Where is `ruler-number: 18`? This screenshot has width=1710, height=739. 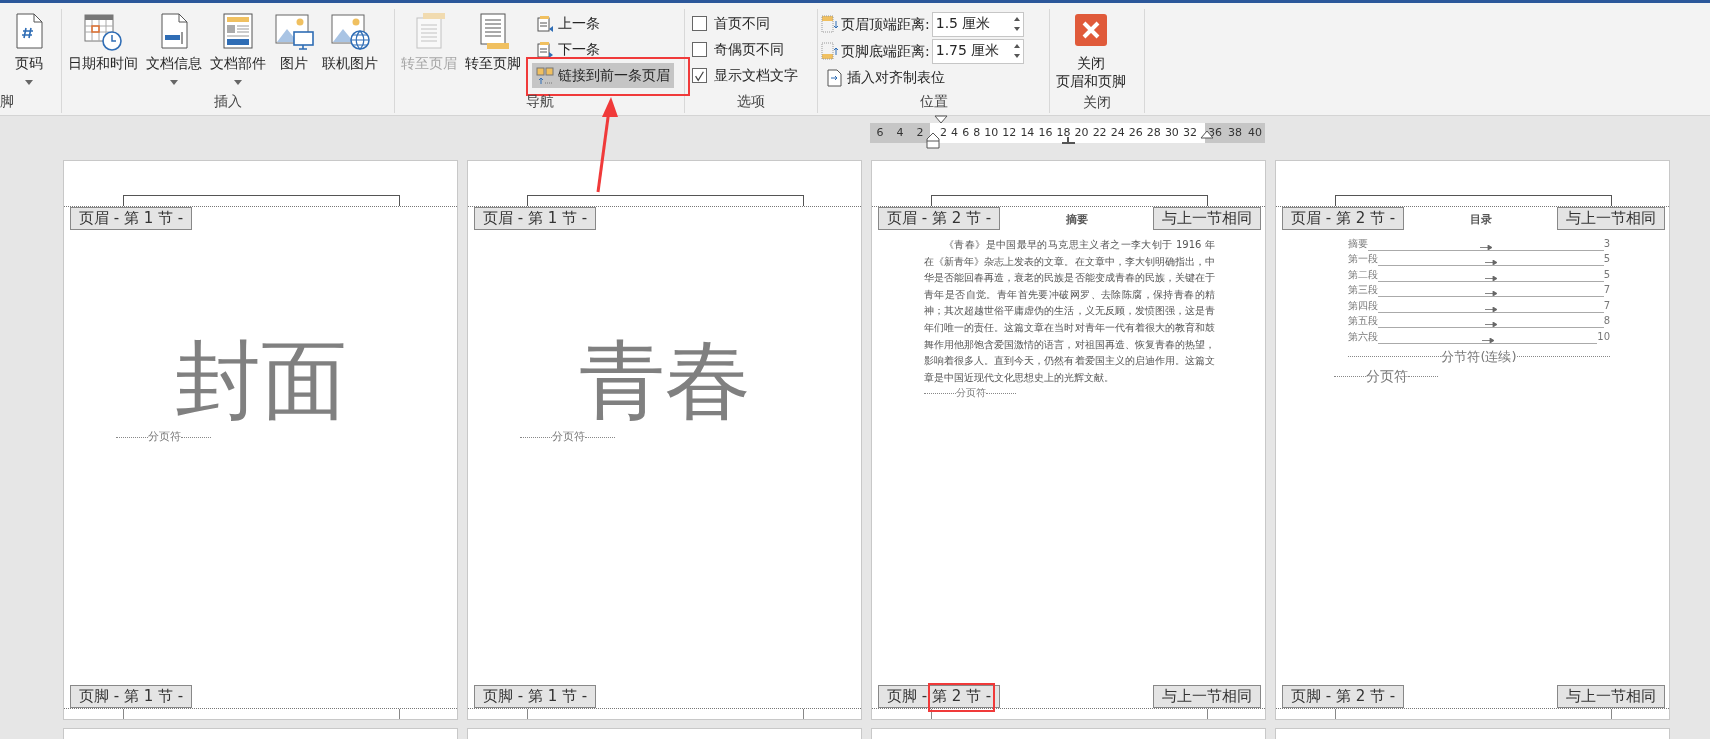 ruler-number: 18 is located at coordinates (1063, 132).